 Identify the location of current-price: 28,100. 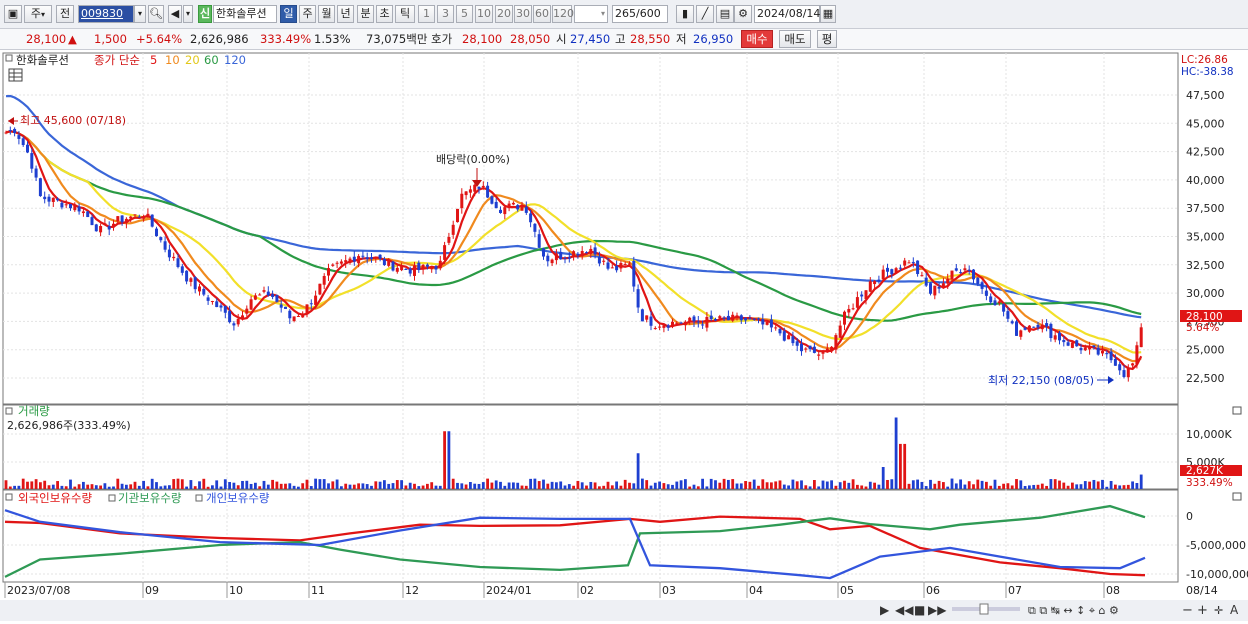
(46, 39).